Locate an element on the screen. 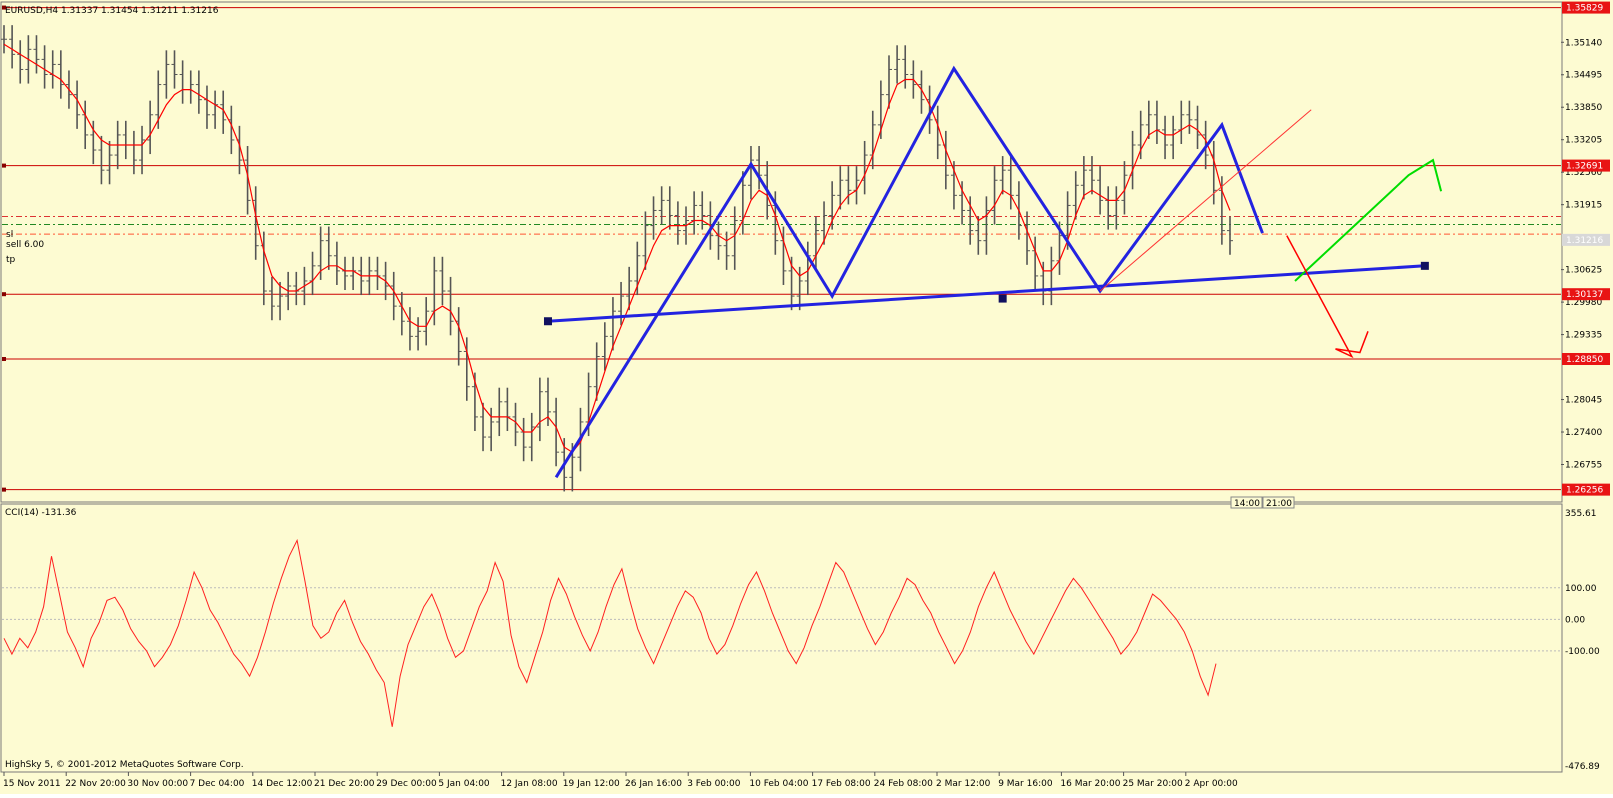 This screenshot has height=798, width=1613. neckline is located at coordinates (986, 293).